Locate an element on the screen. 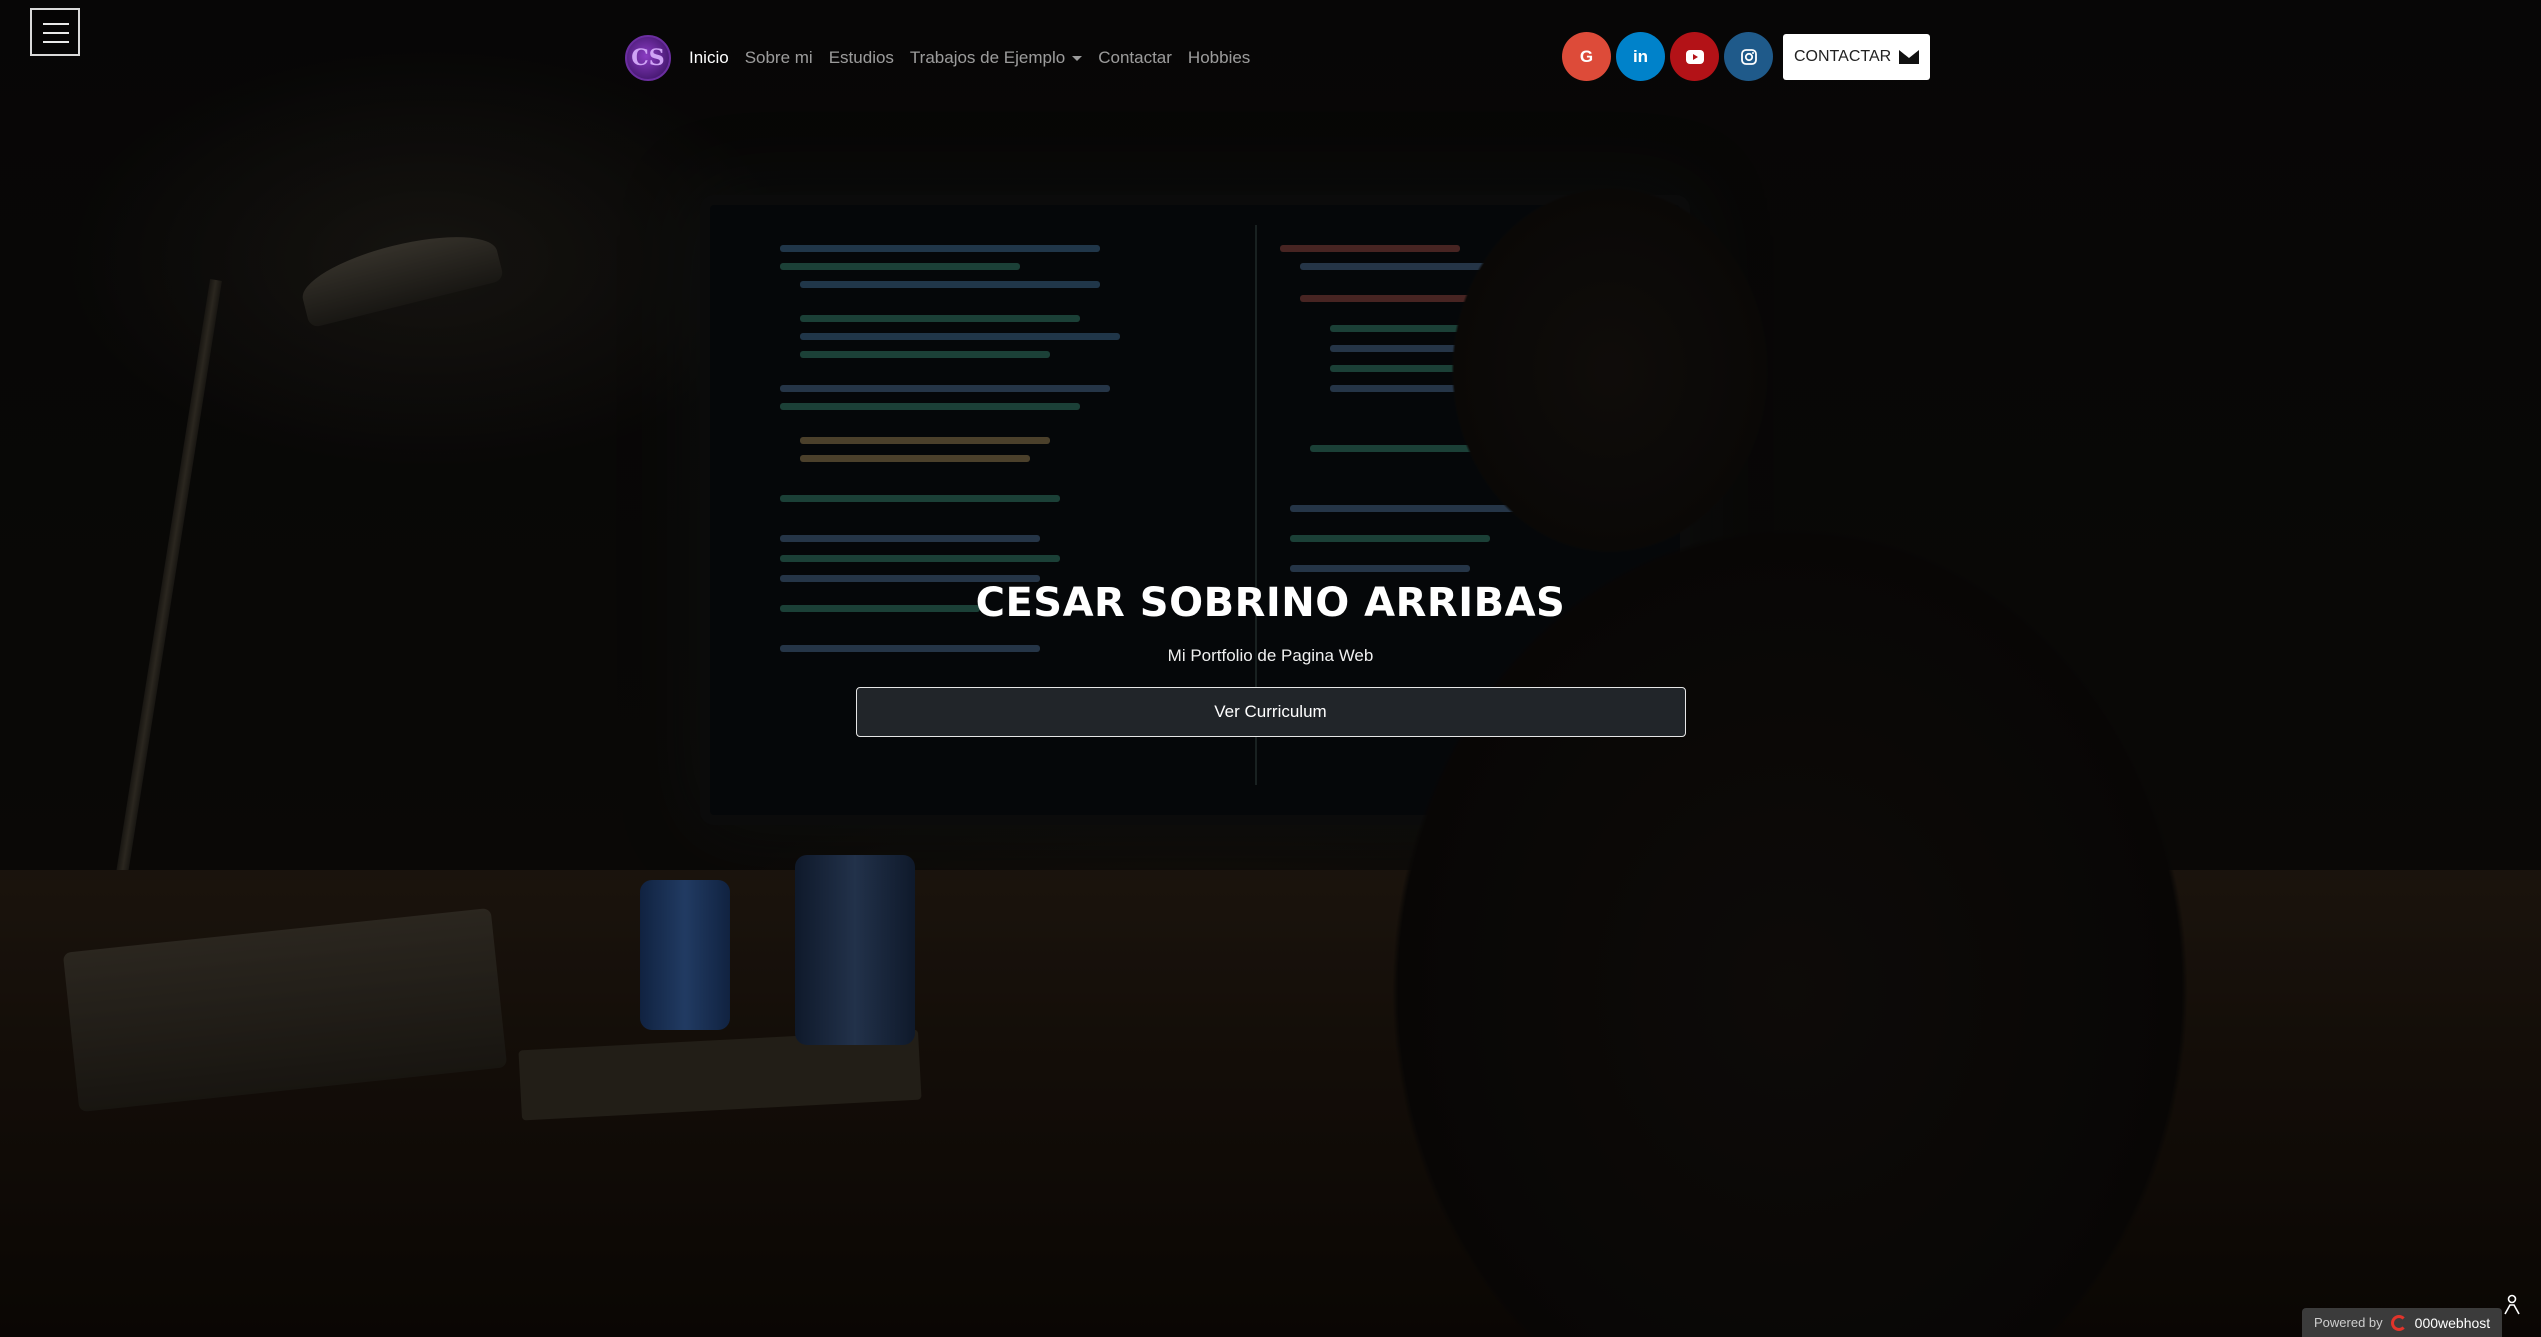  google-button: G is located at coordinates (1586, 56).